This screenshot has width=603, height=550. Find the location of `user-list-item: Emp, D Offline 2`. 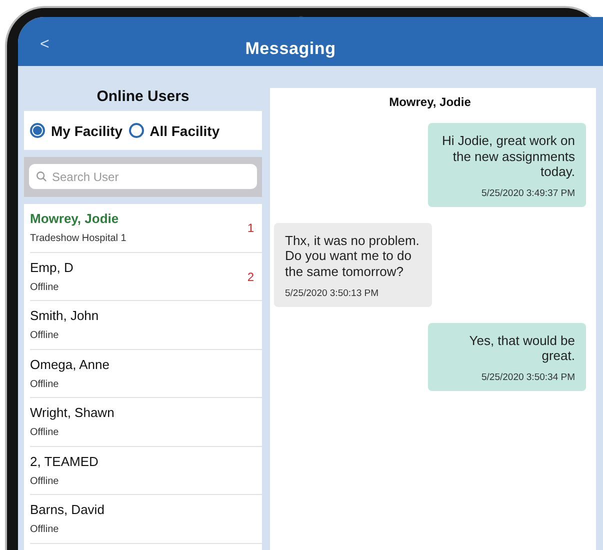

user-list-item: Emp, D Offline 2 is located at coordinates (146, 276).